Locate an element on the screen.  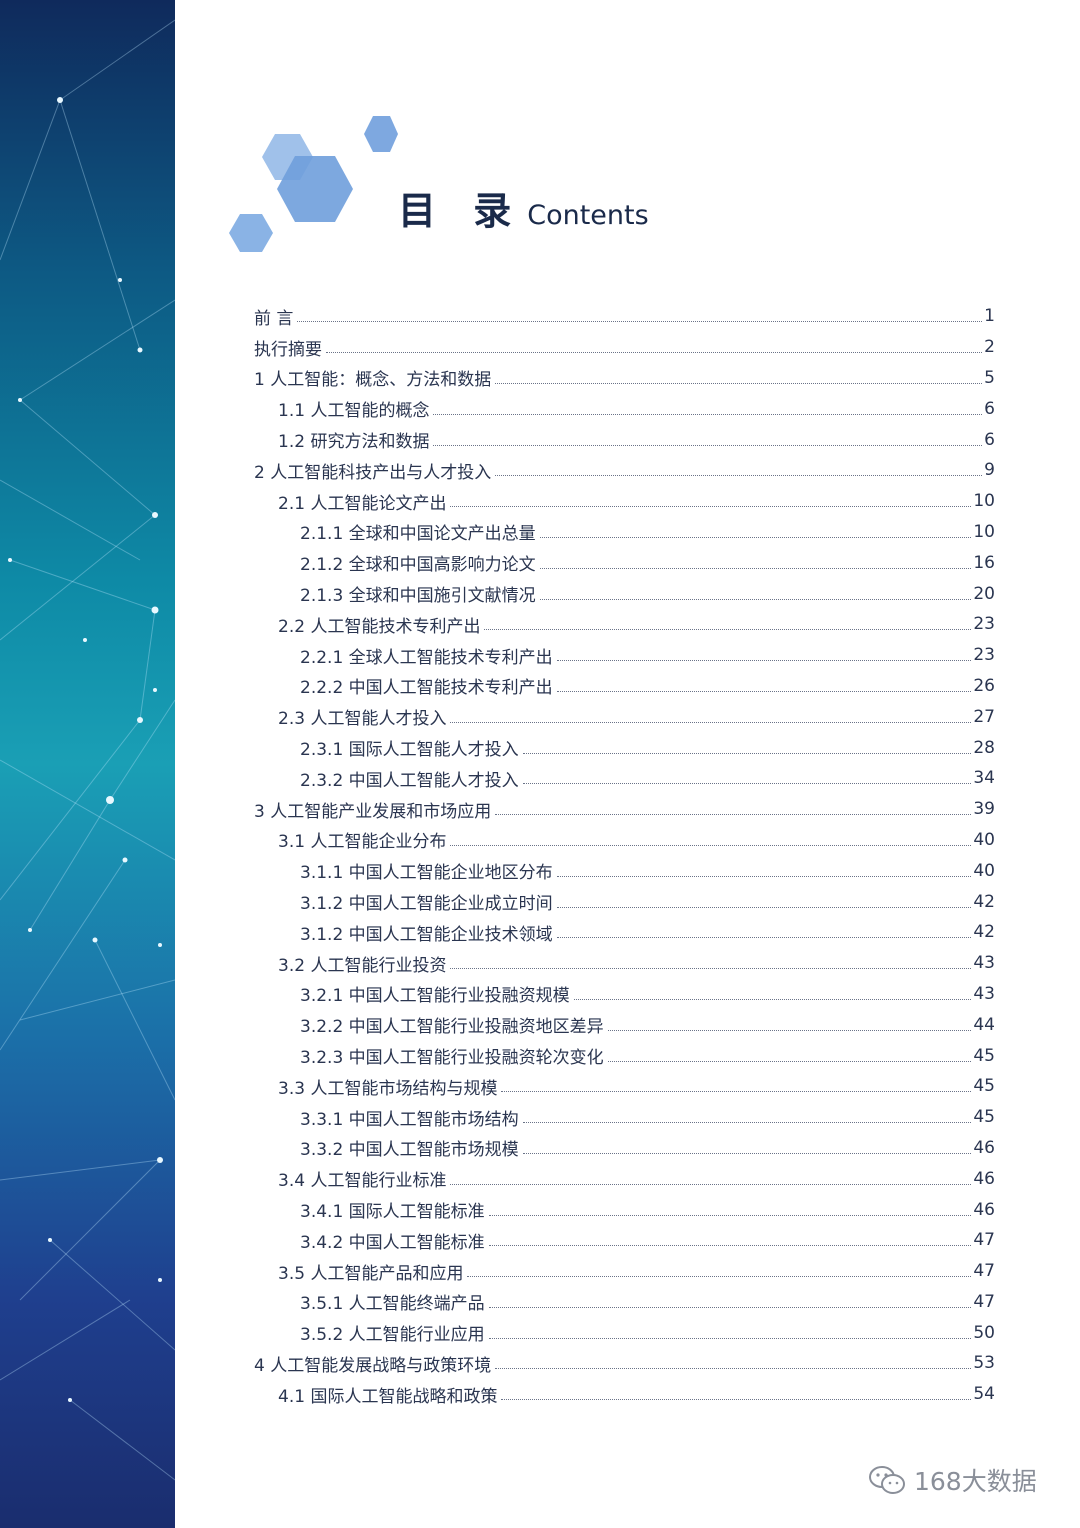
toc-entry-label: 2.2.1 全球人工智能技术专利产出 is located at coordinates (426, 657).